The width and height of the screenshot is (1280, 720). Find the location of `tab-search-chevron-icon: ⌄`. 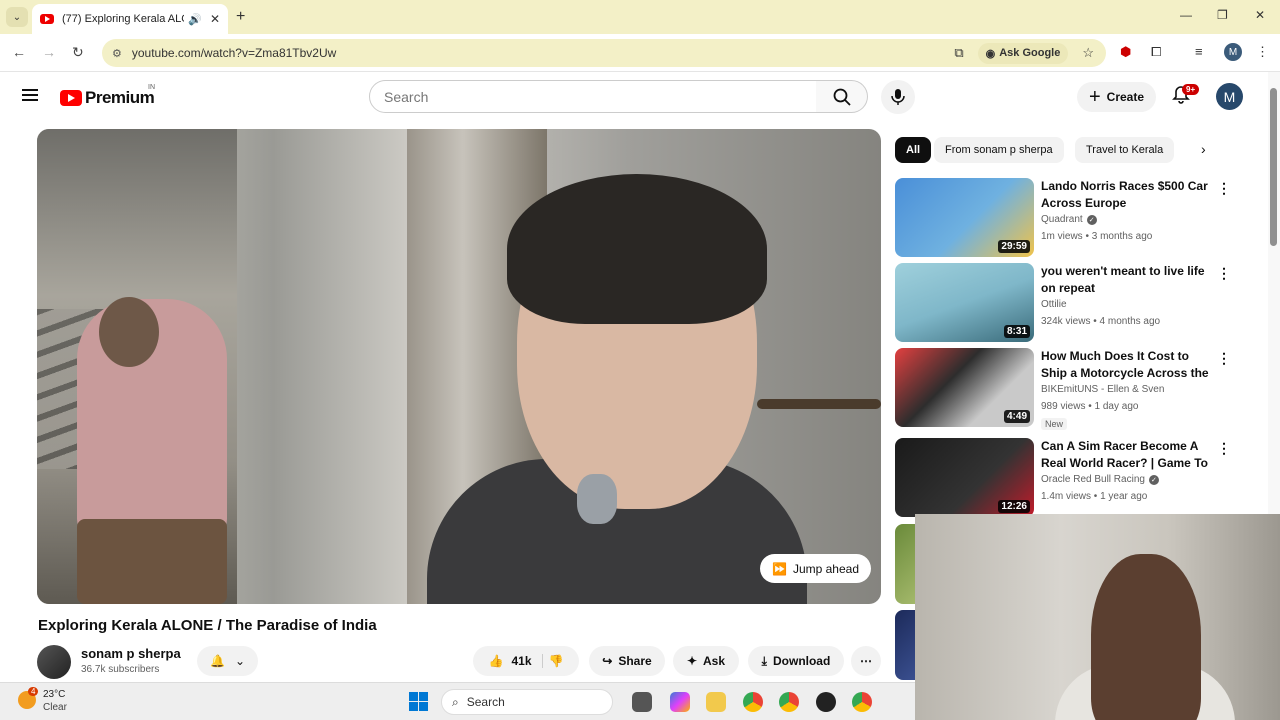

tab-search-chevron-icon: ⌄ is located at coordinates (17, 17).